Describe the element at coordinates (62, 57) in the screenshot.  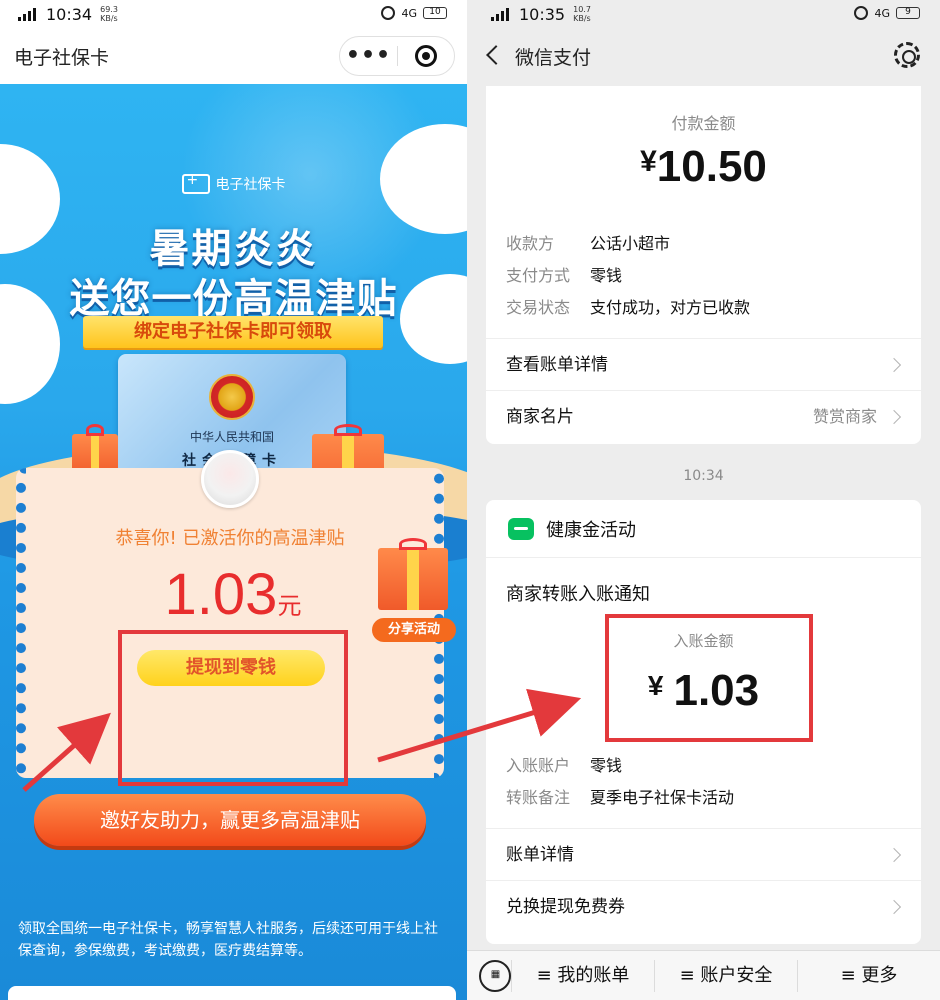
I see `page-title: 电子社保卡` at that location.